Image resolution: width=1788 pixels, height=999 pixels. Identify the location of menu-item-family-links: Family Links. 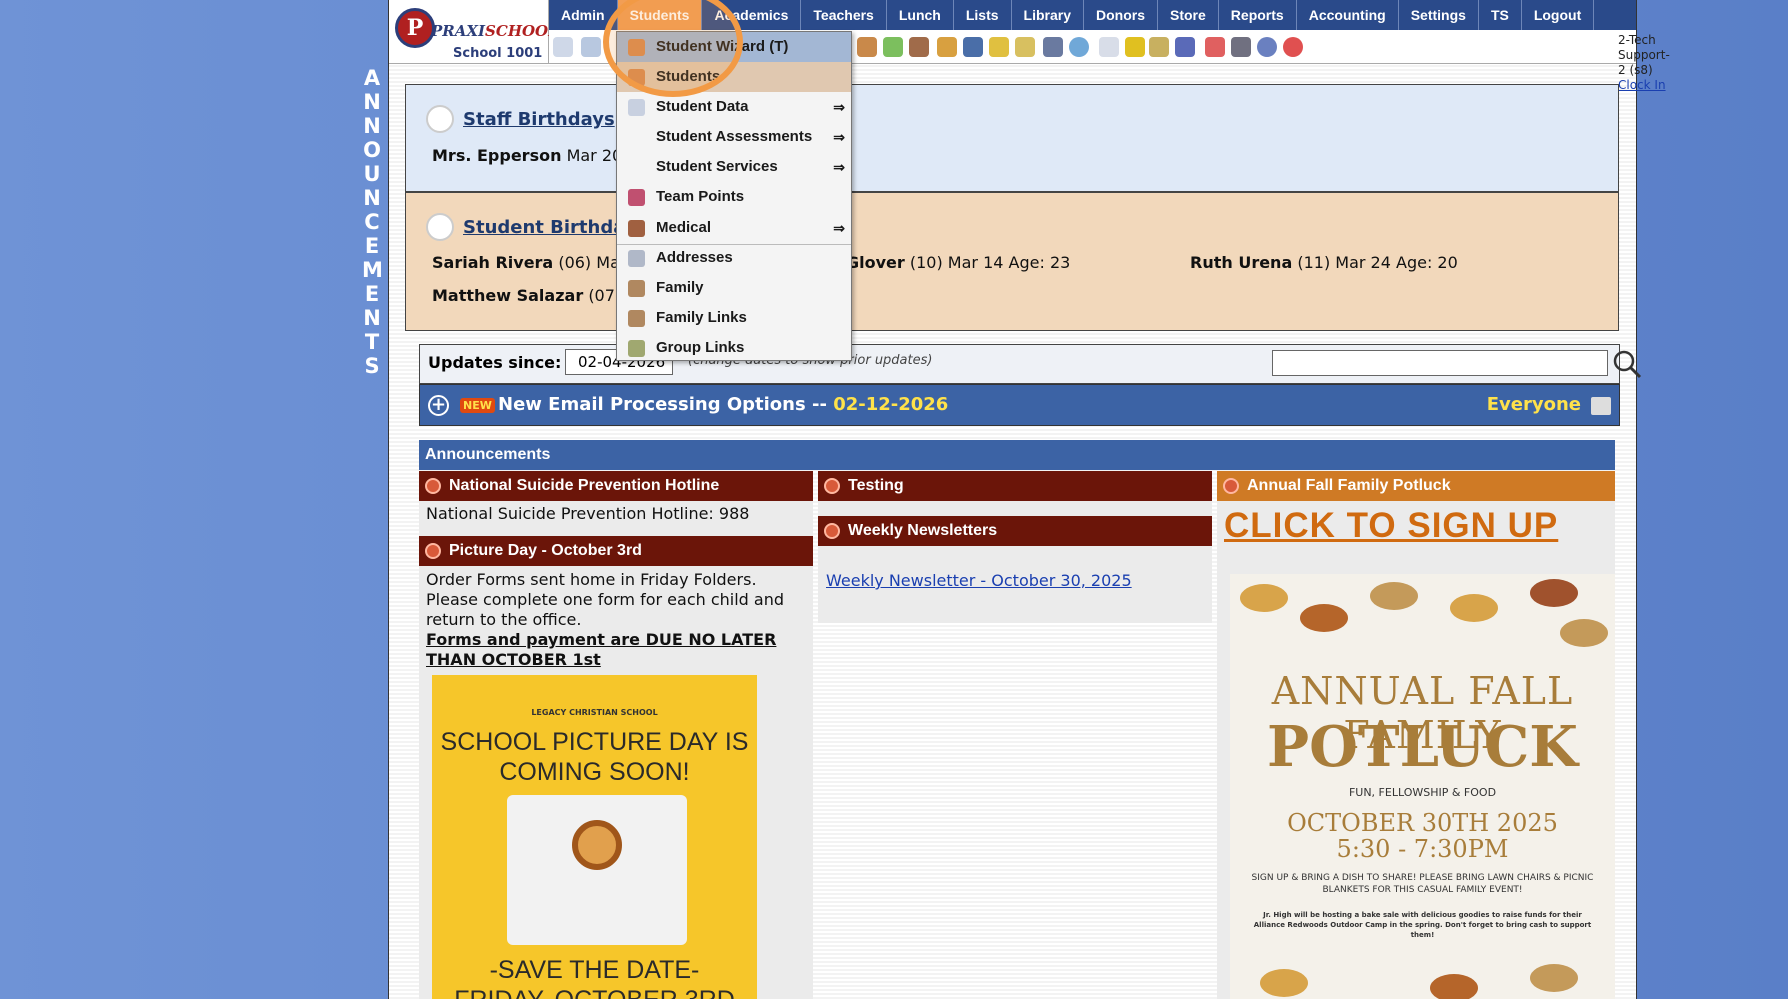
(734, 318).